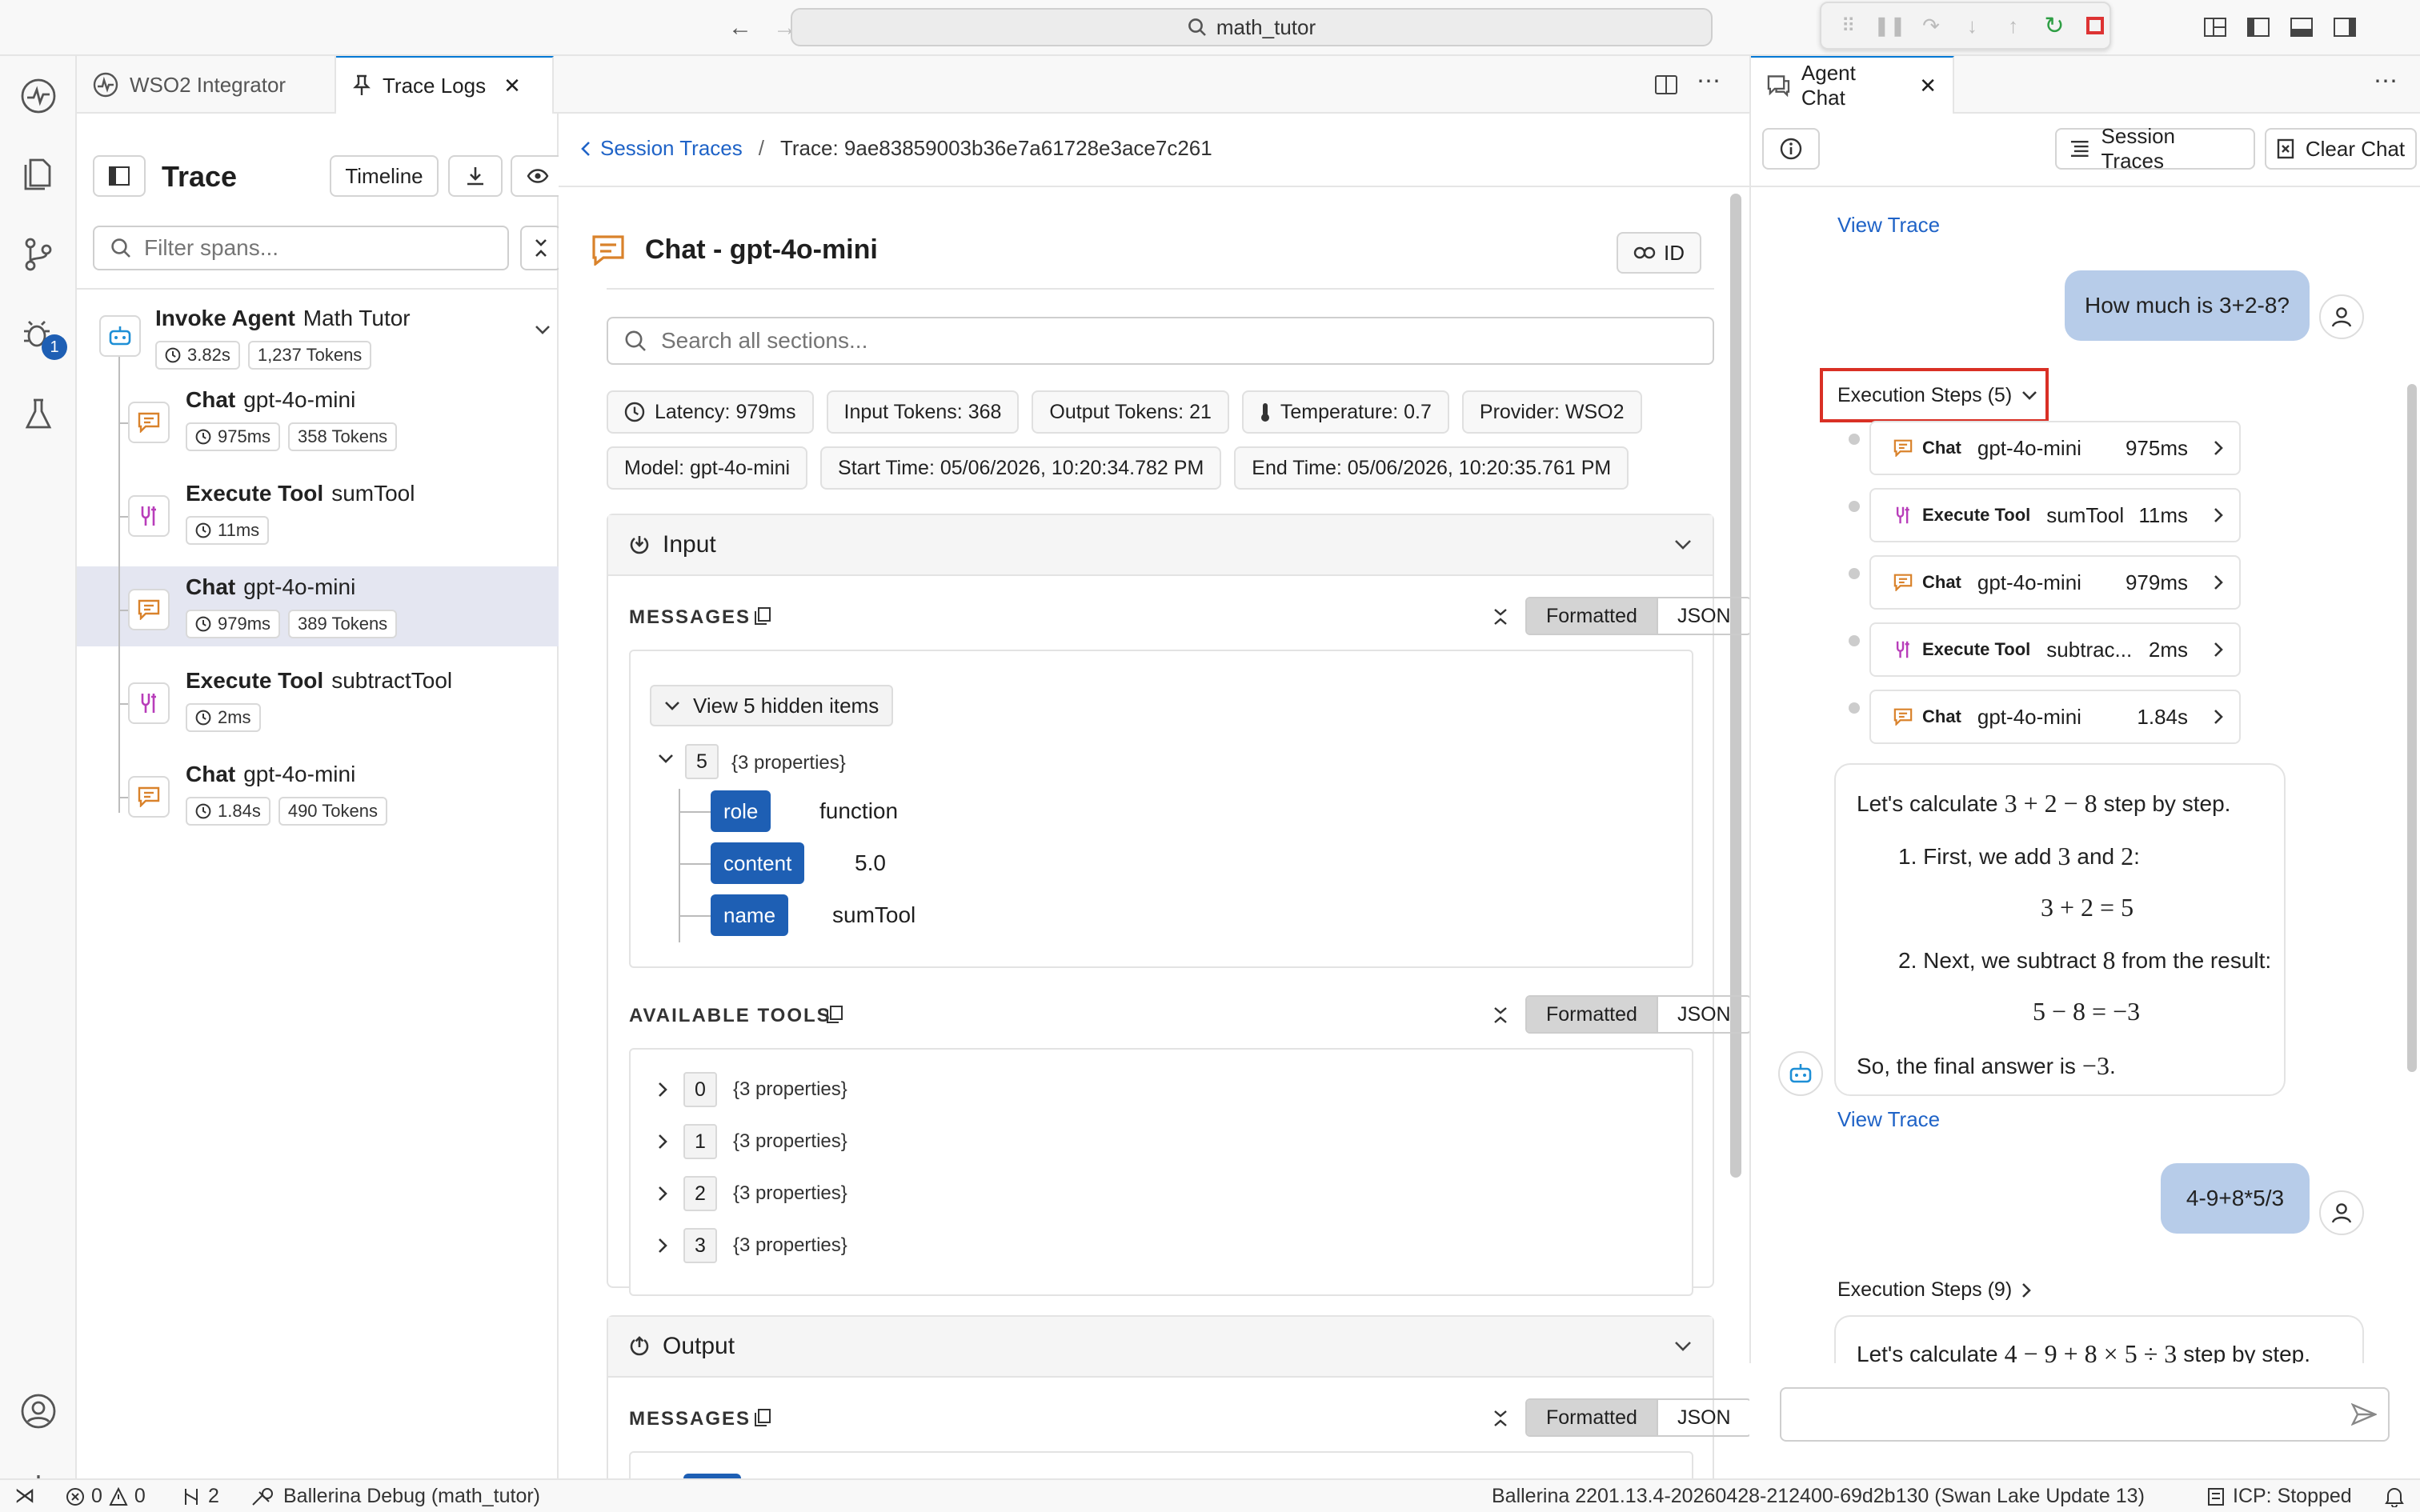  What do you see at coordinates (2341, 149) in the screenshot?
I see `clear-chat-button: Clear Chat` at bounding box center [2341, 149].